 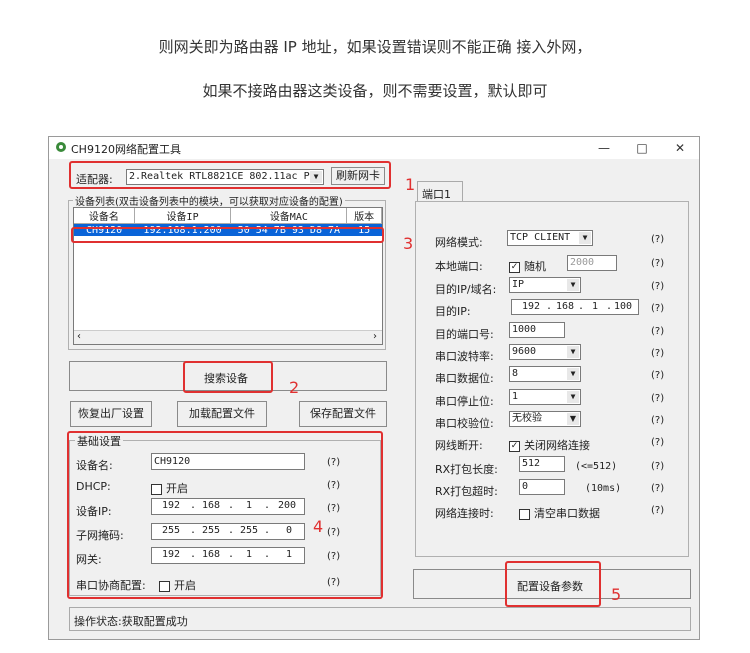 What do you see at coordinates (464, 378) in the screenshot?
I see `data-bits-label: 串口数据位:` at bounding box center [464, 378].